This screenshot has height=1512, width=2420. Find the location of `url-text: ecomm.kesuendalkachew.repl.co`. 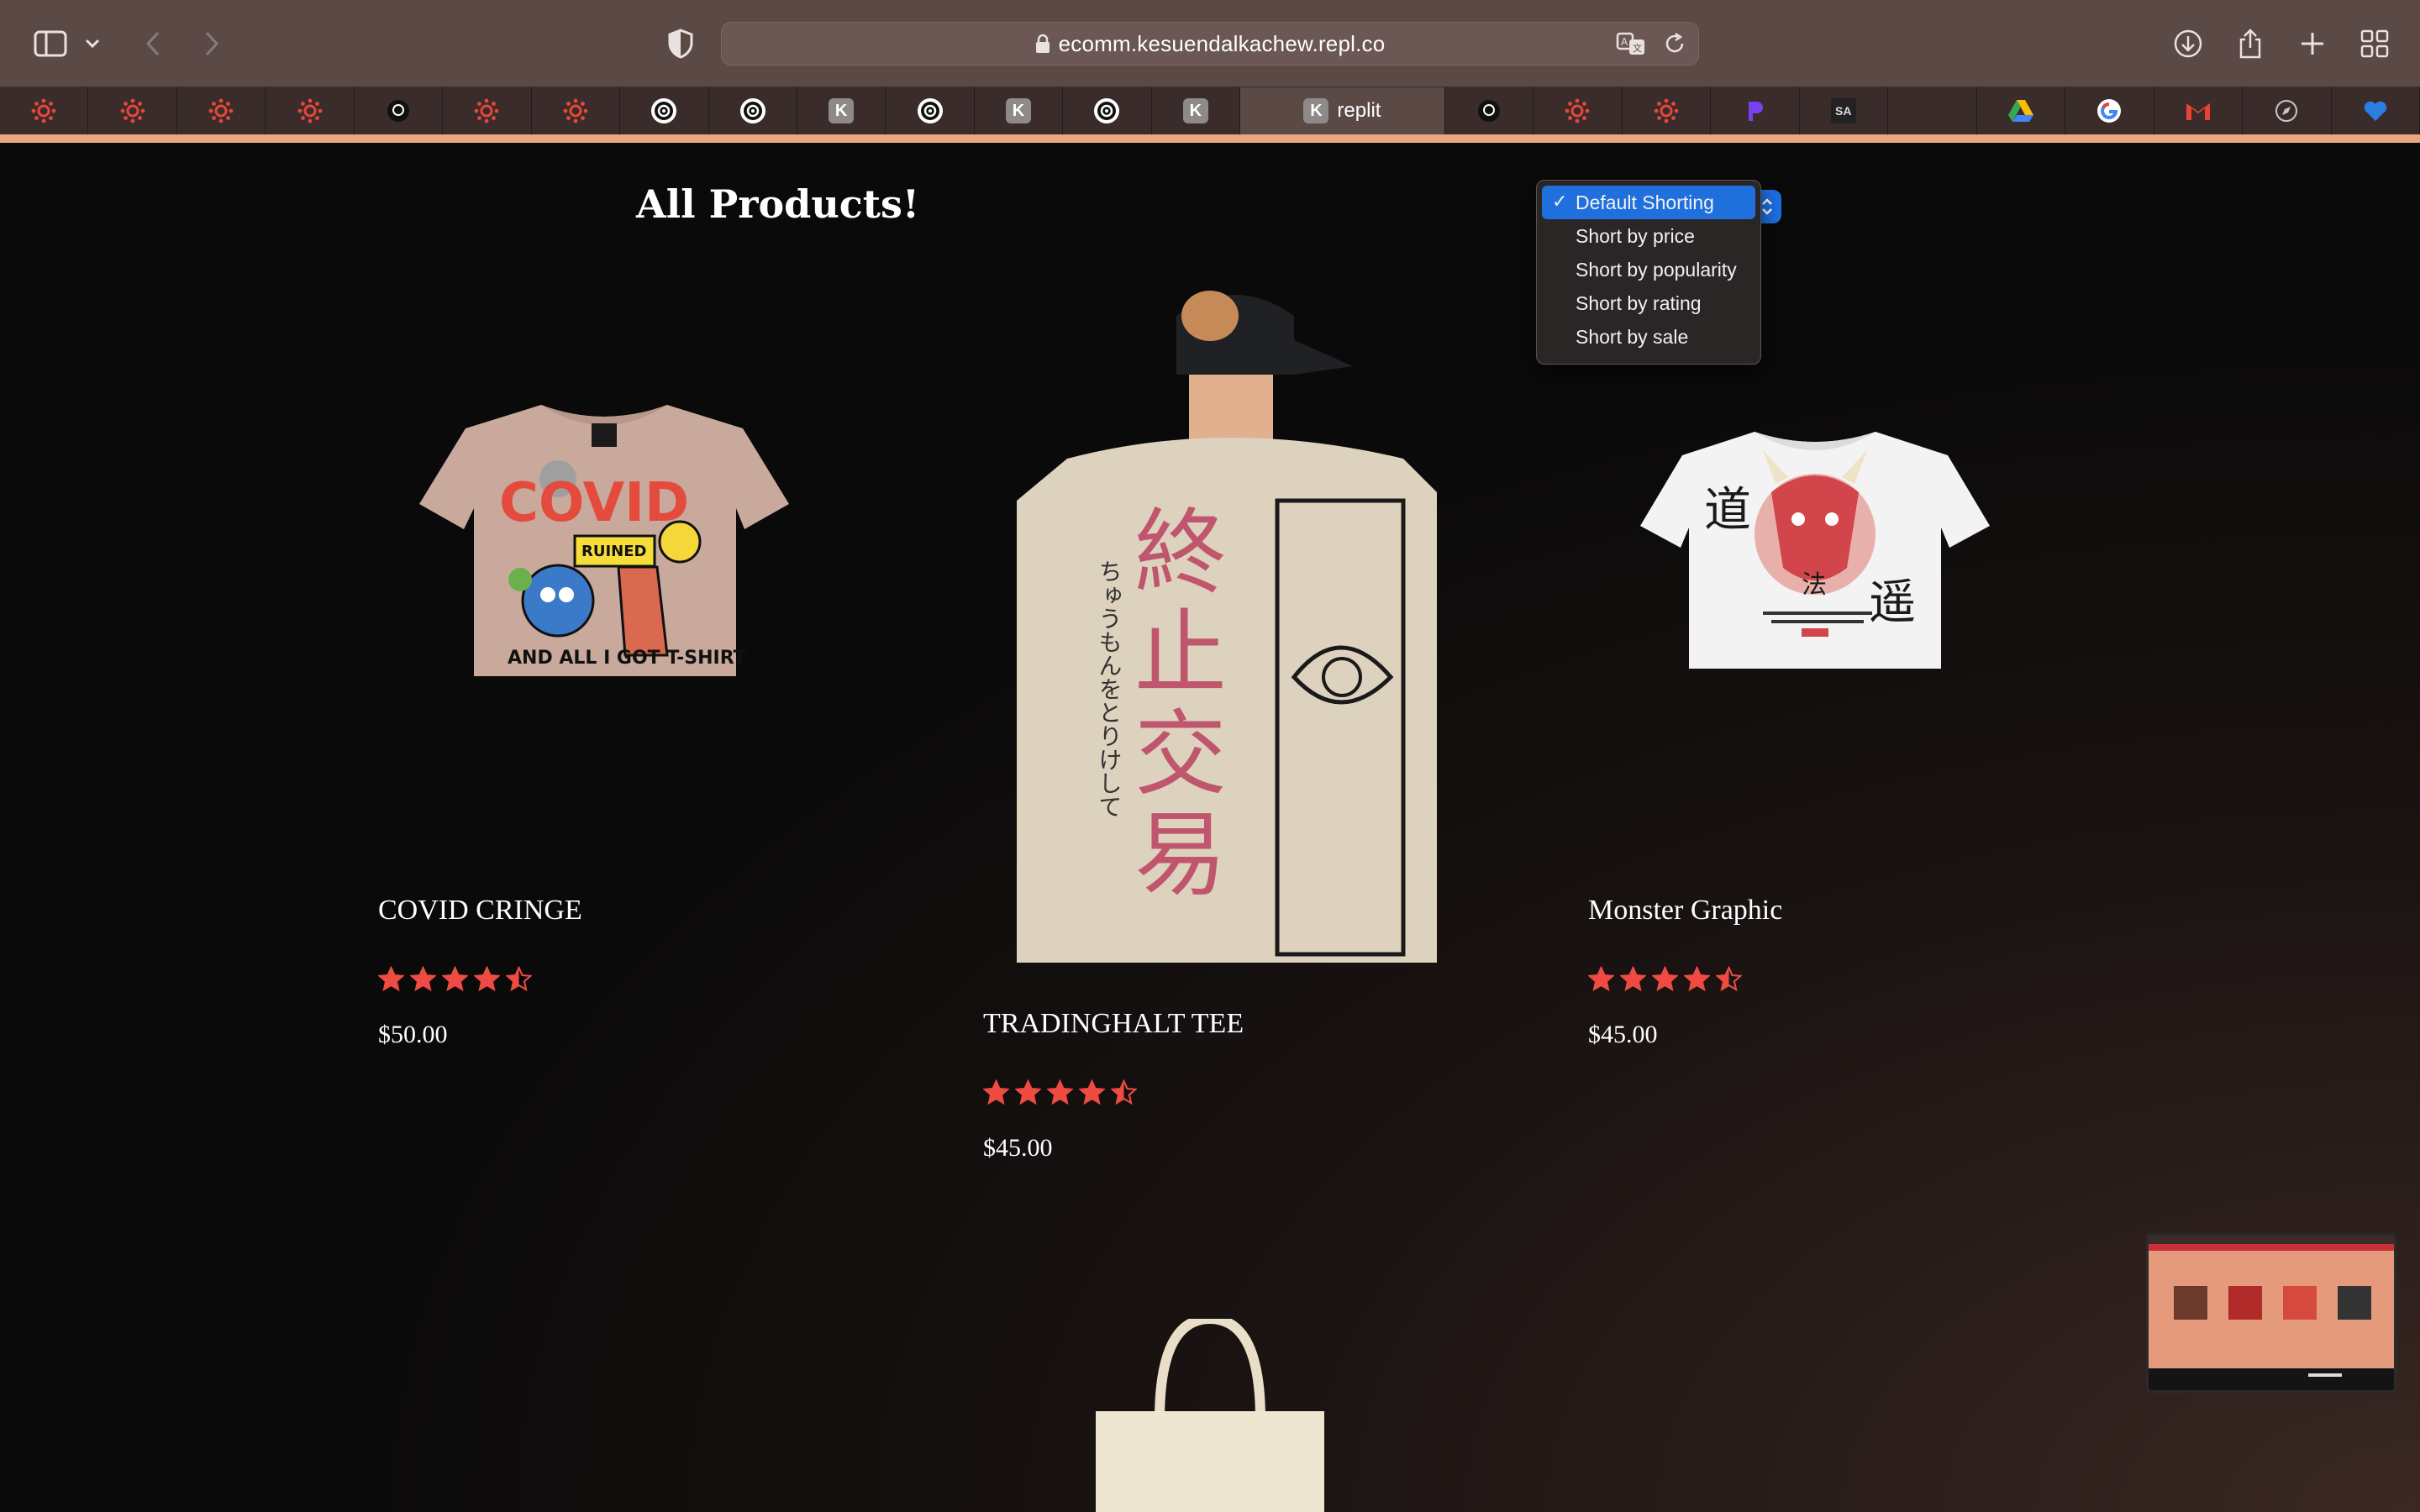

url-text: ecomm.kesuendalkachew.repl.co is located at coordinates (1222, 43).